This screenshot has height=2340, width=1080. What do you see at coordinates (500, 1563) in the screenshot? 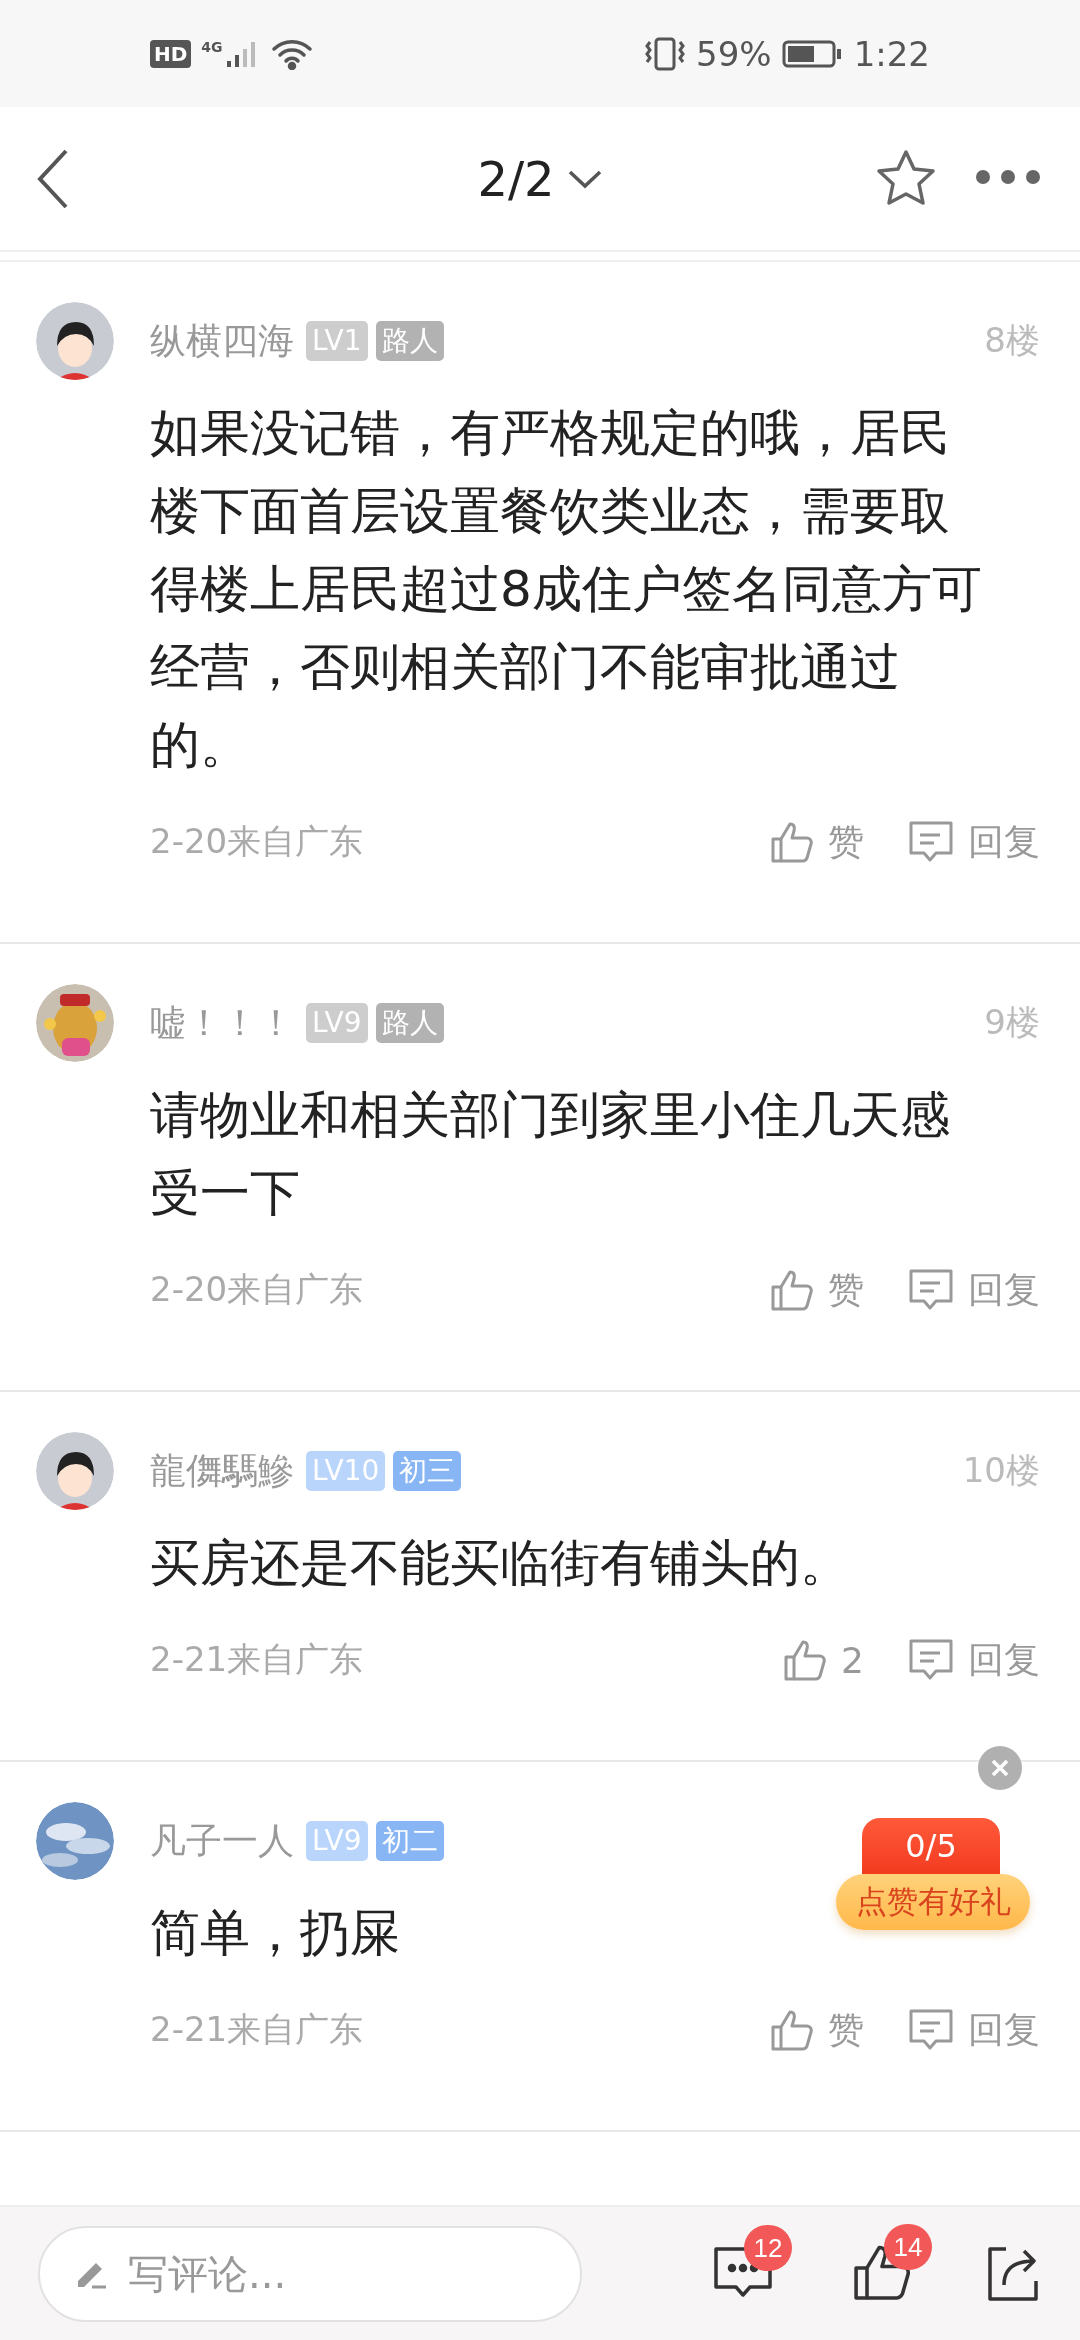
I see `comment-text: 买房还是不能买临街有铺头的。` at bounding box center [500, 1563].